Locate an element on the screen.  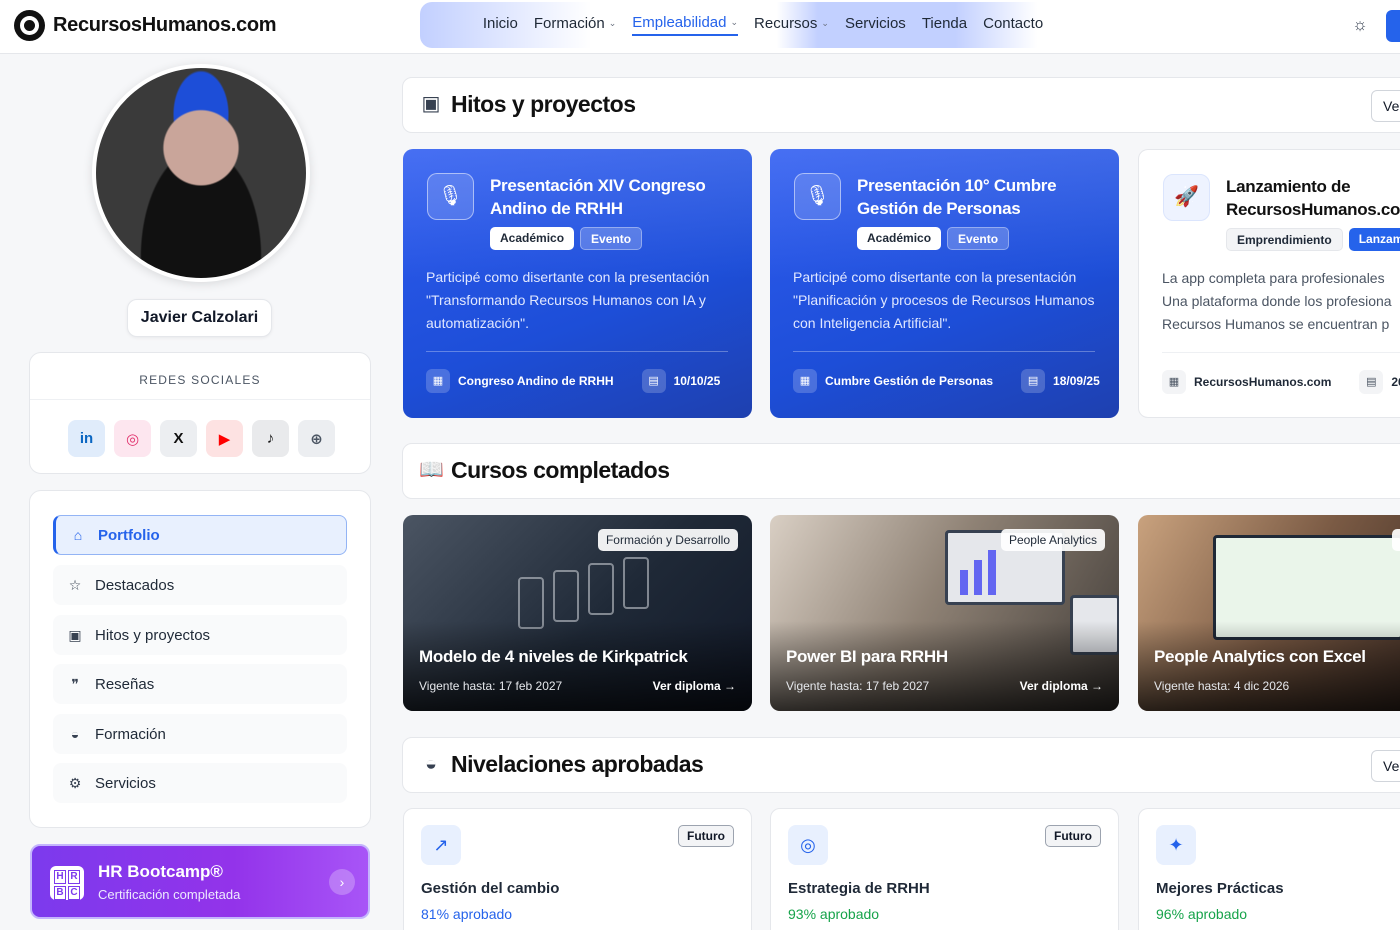
nav-label: Inicio is located at coordinates (500, 23).